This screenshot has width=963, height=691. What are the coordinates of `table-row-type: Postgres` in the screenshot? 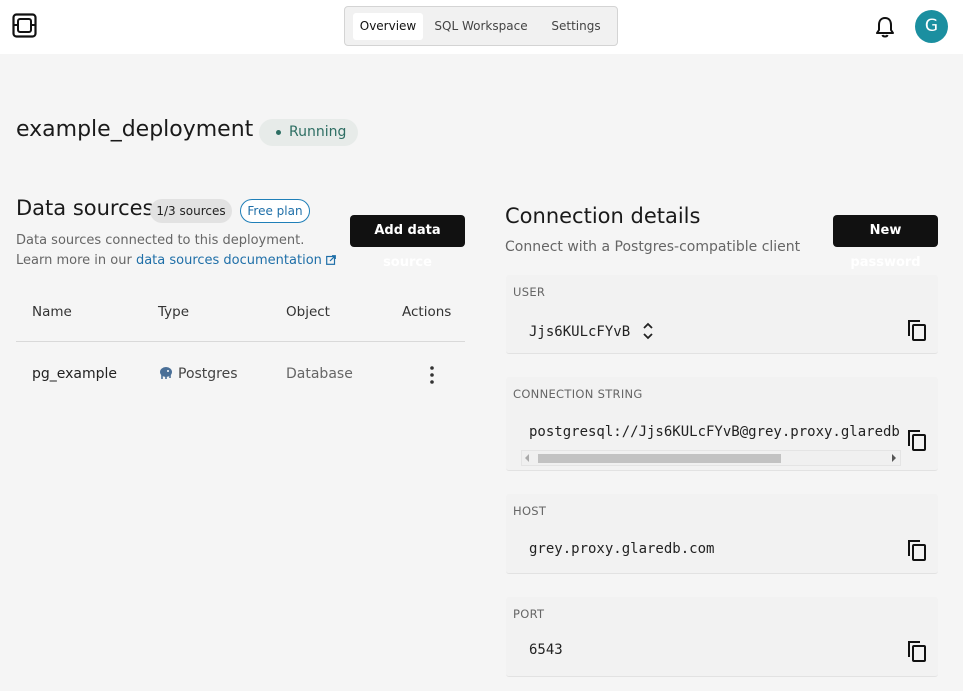 It's located at (198, 374).